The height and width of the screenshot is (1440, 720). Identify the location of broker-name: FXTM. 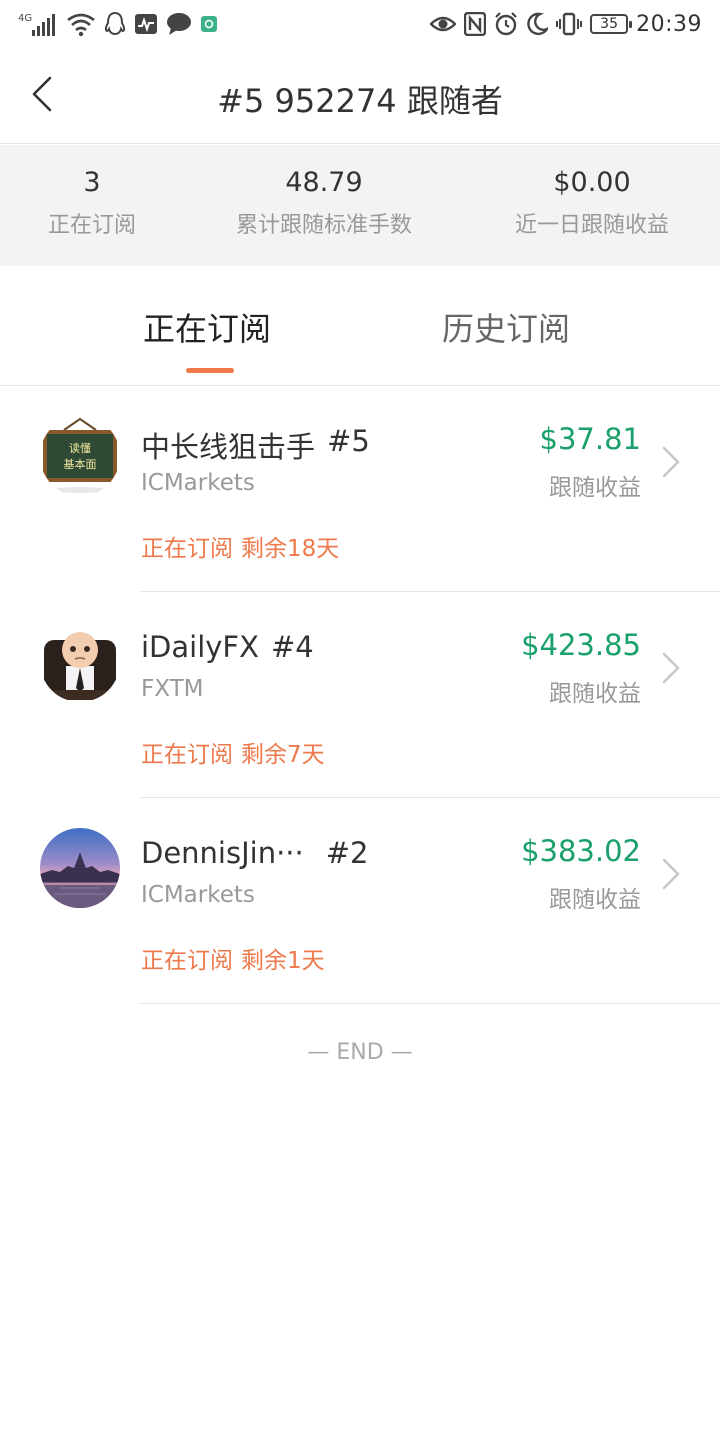
(172, 689).